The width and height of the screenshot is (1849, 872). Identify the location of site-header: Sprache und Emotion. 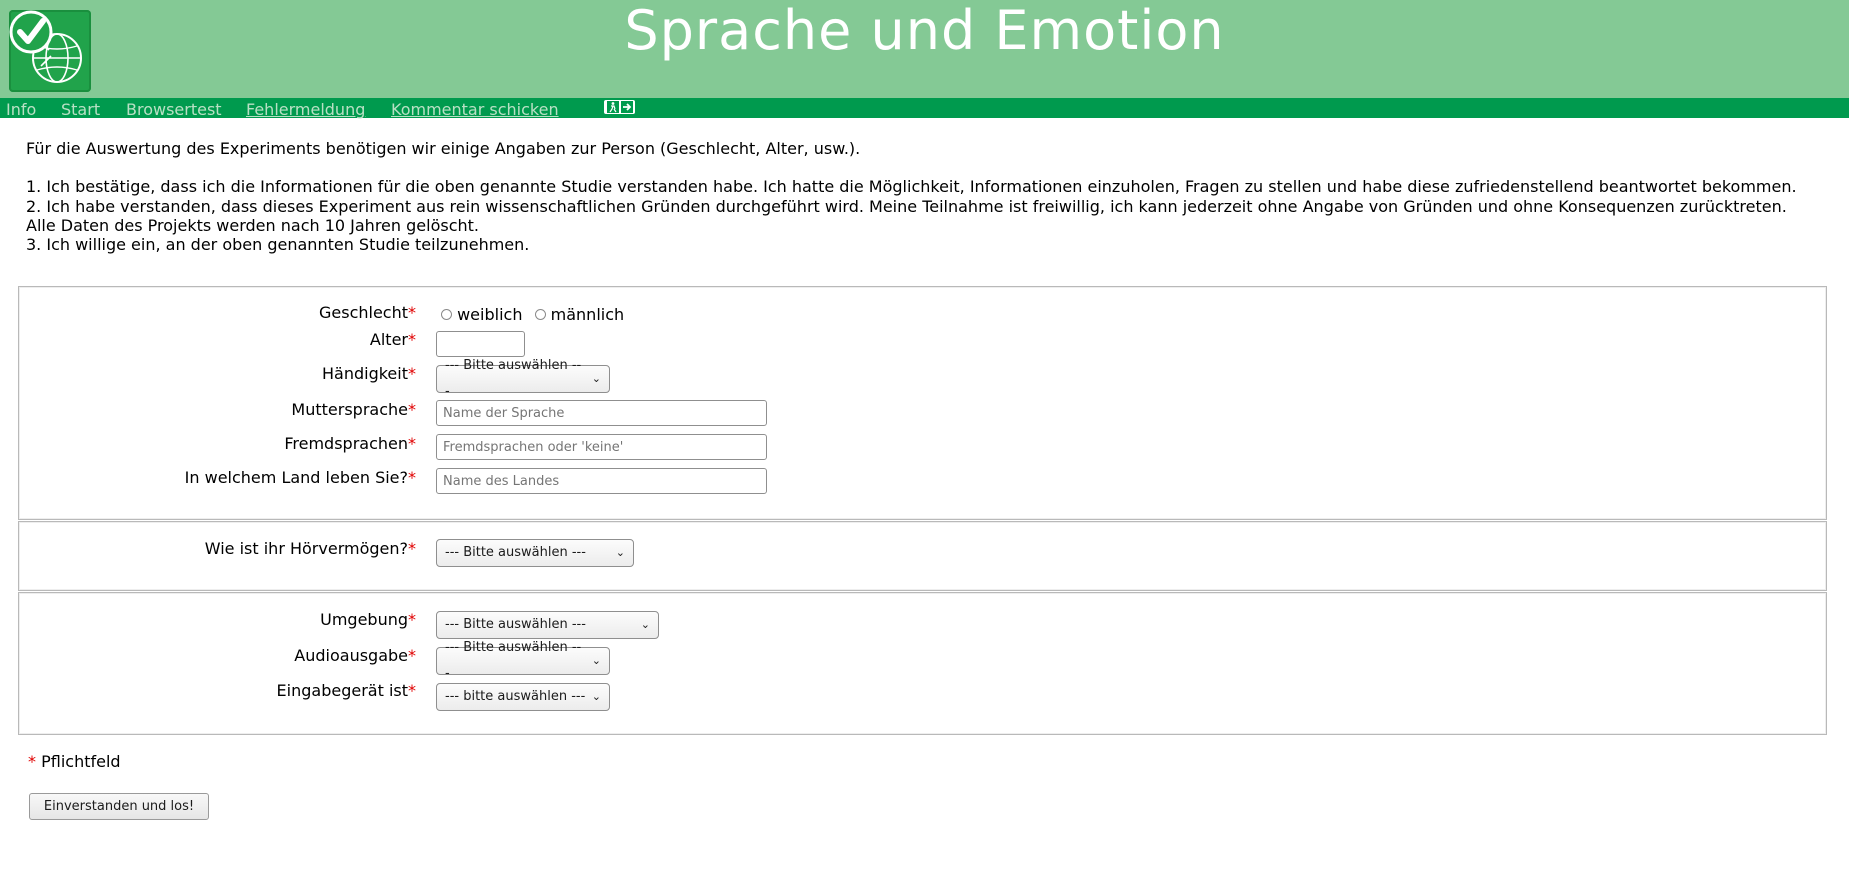
(924, 49).